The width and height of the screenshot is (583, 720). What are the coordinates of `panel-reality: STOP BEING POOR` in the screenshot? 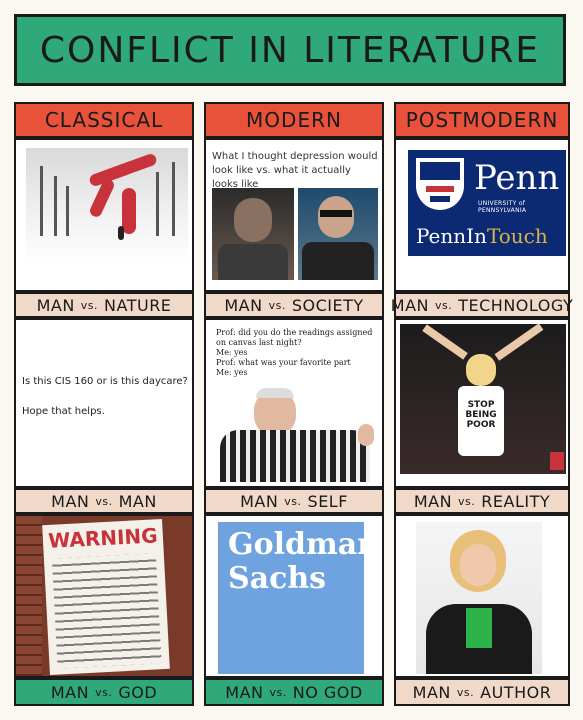 It's located at (482, 403).